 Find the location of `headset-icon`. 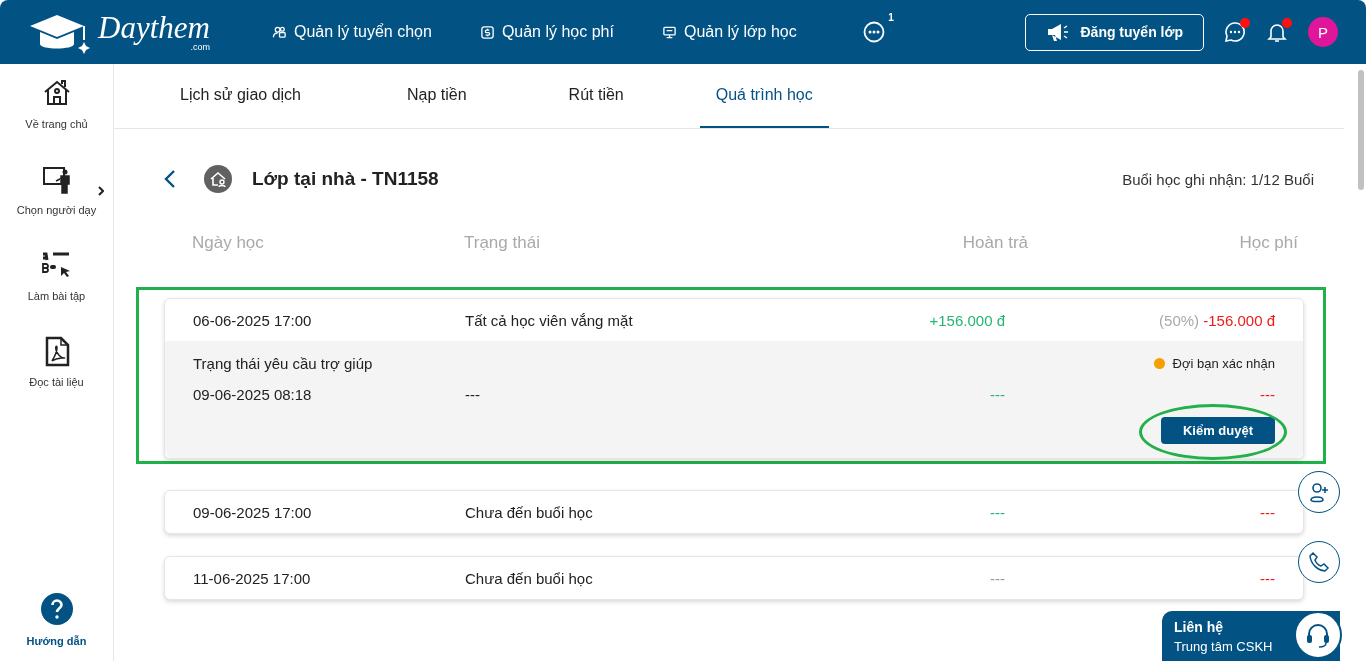

headset-icon is located at coordinates (1318, 635).